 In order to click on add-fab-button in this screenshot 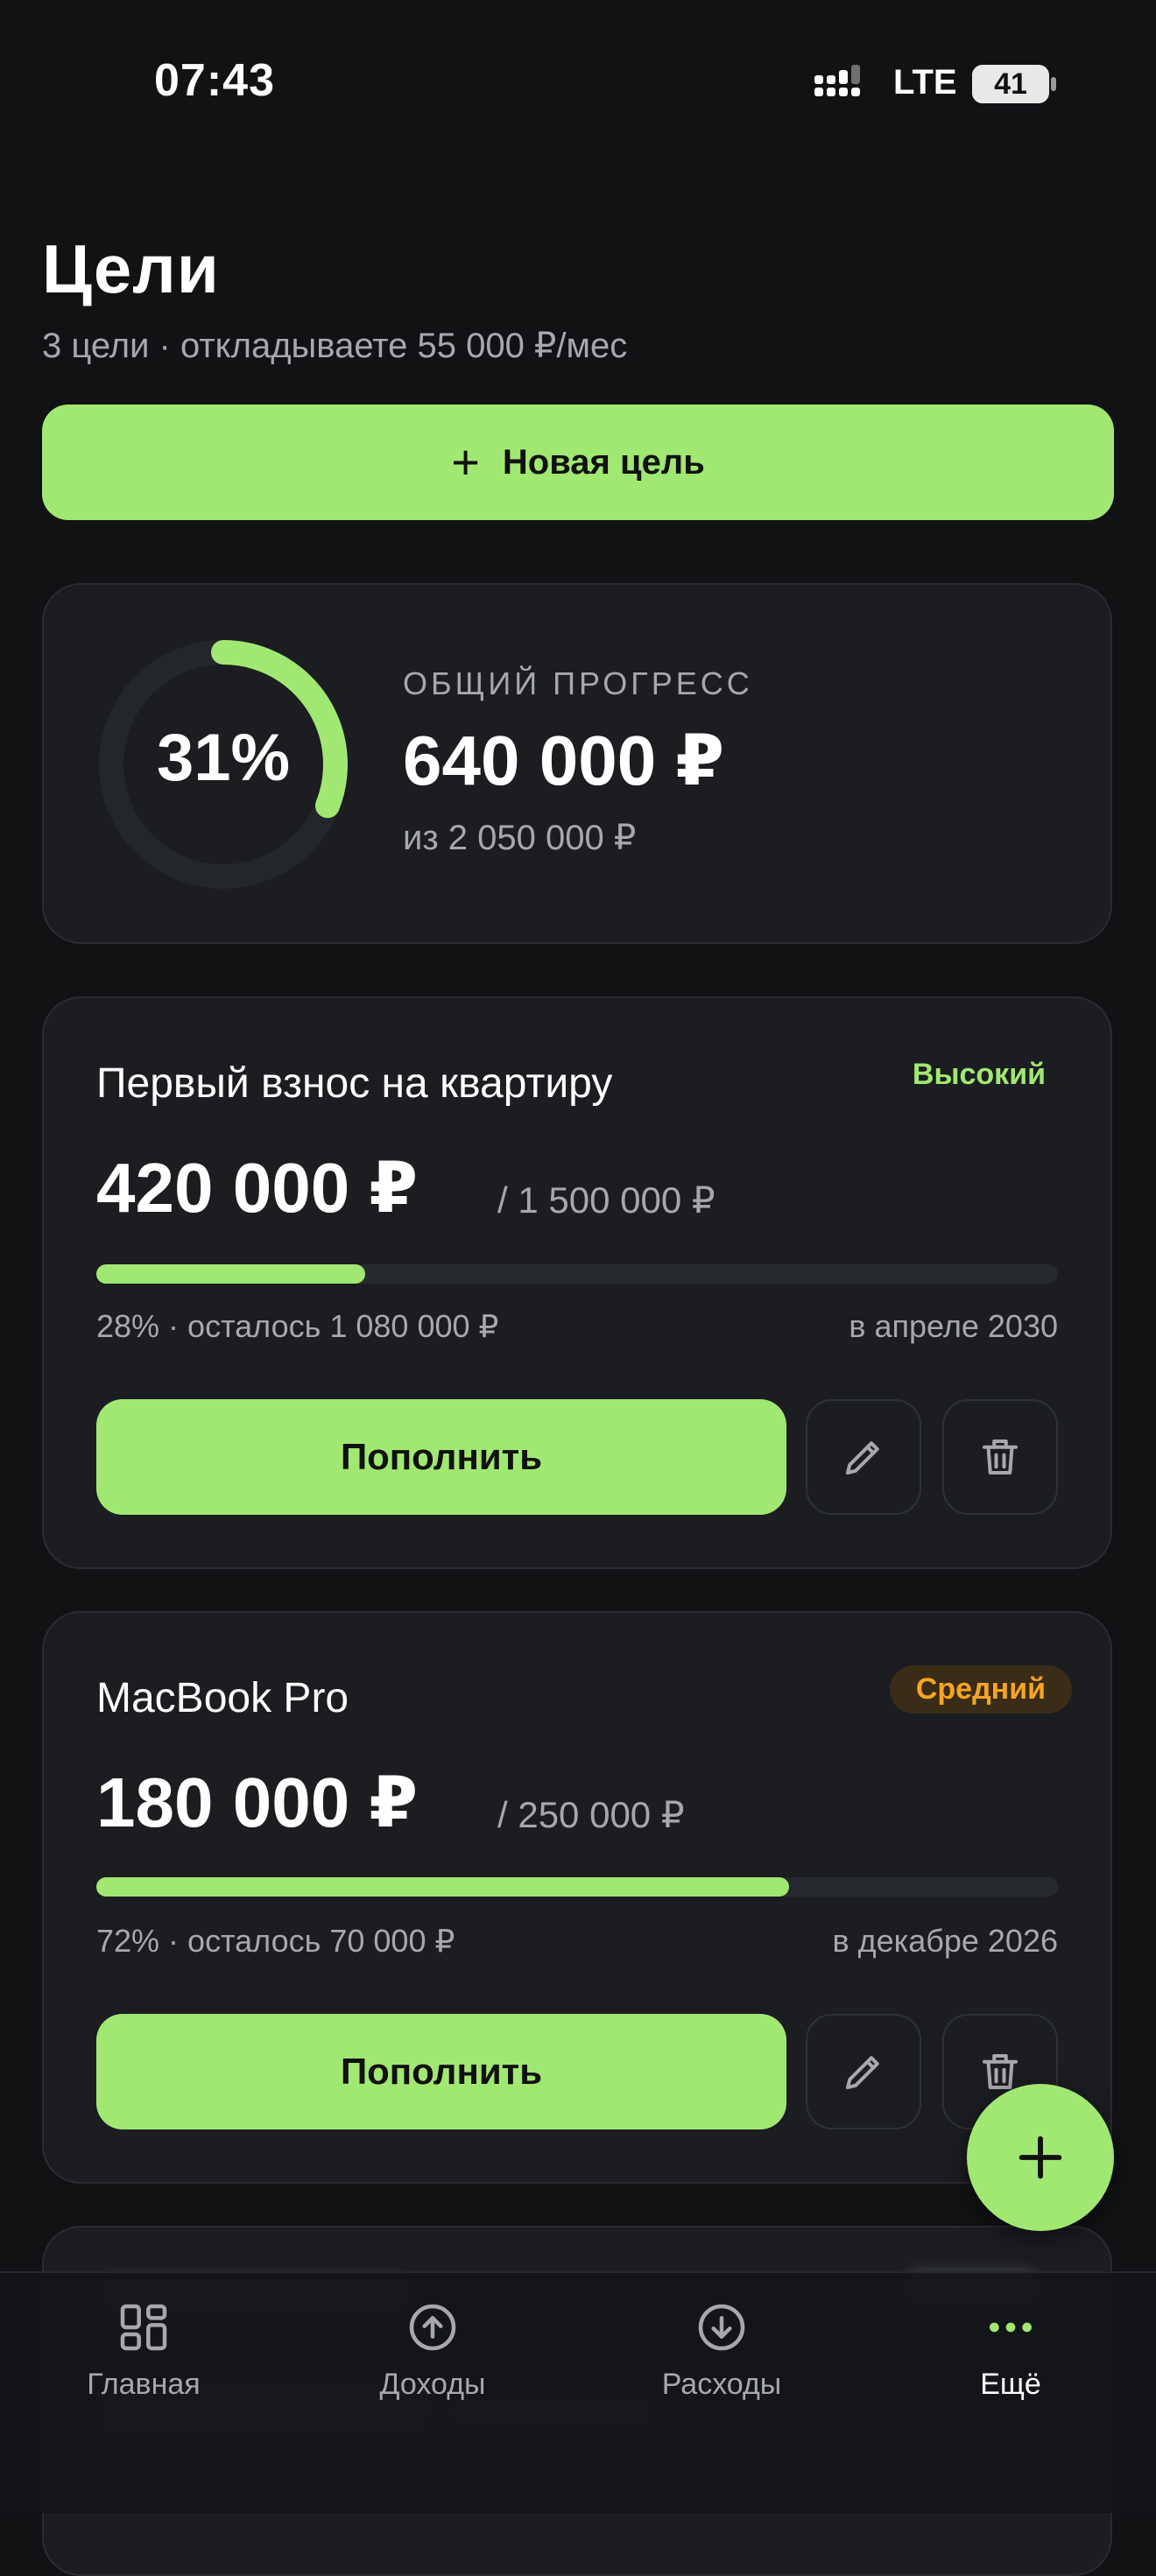, I will do `click(1040, 2157)`.